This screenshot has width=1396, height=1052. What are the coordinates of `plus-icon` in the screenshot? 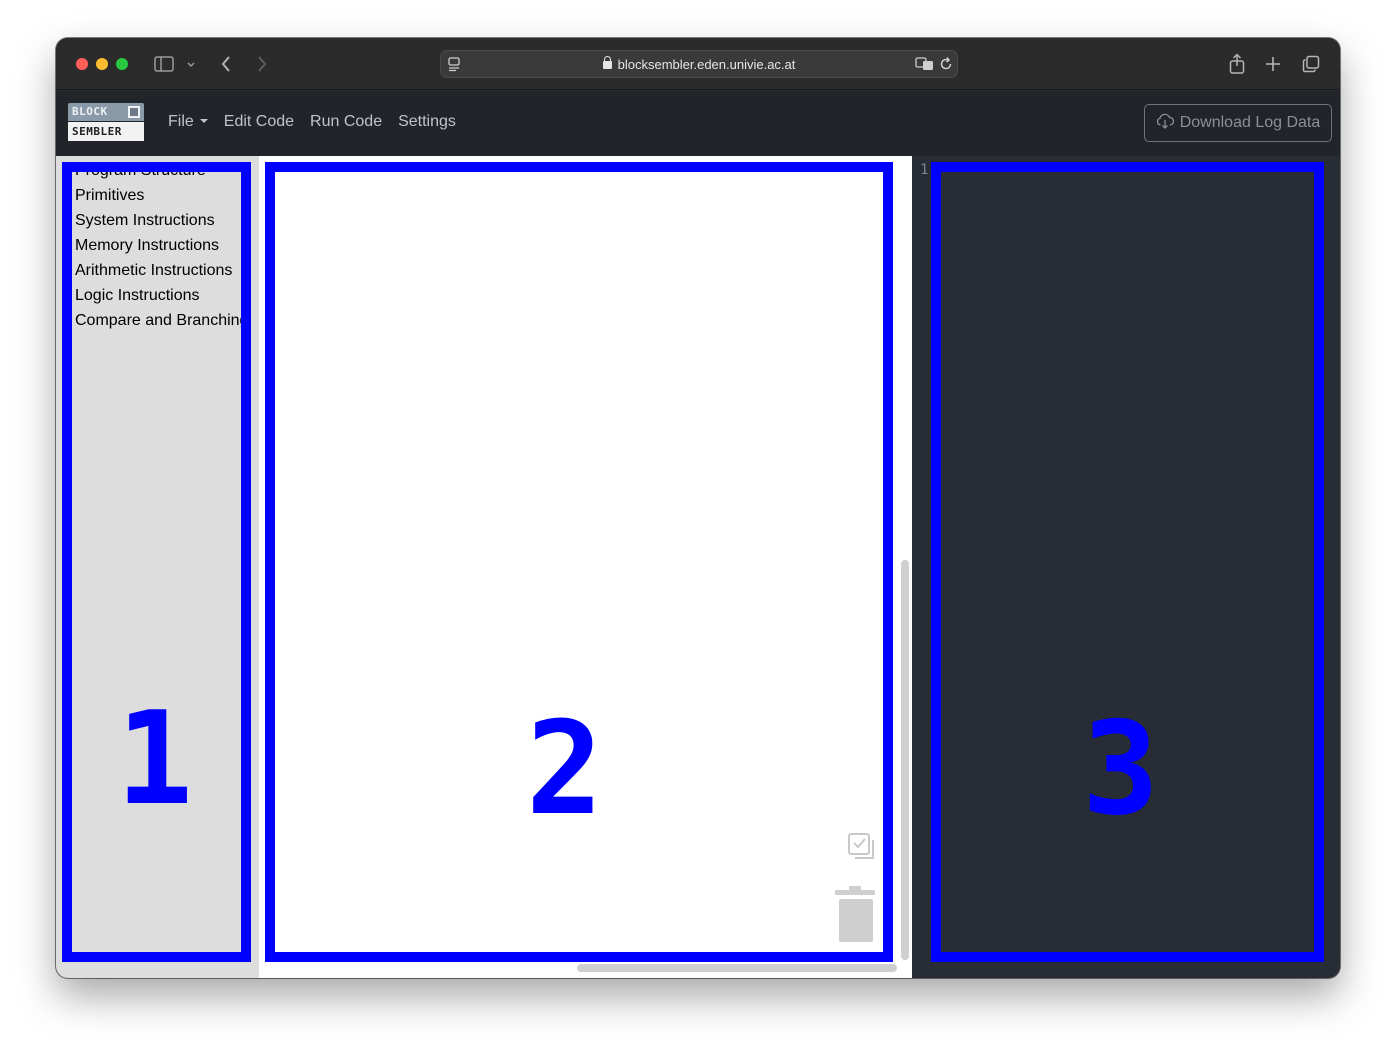 It's located at (1273, 66).